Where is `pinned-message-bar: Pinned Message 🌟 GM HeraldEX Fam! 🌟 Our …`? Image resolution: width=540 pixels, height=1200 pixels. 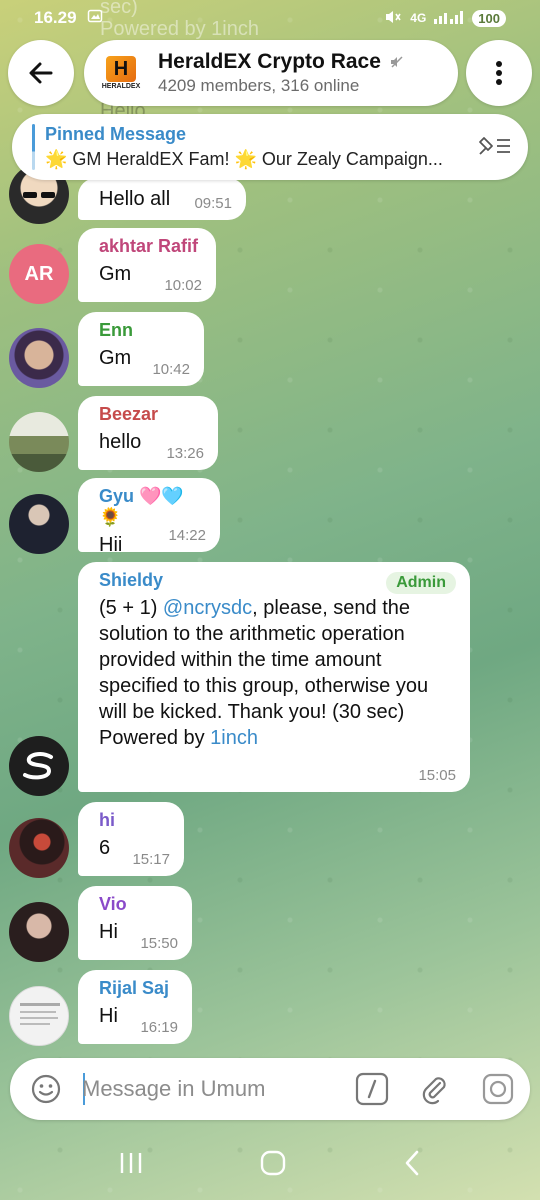 pinned-message-bar: Pinned Message 🌟 GM HeraldEX Fam! 🌟 Our … is located at coordinates (270, 147).